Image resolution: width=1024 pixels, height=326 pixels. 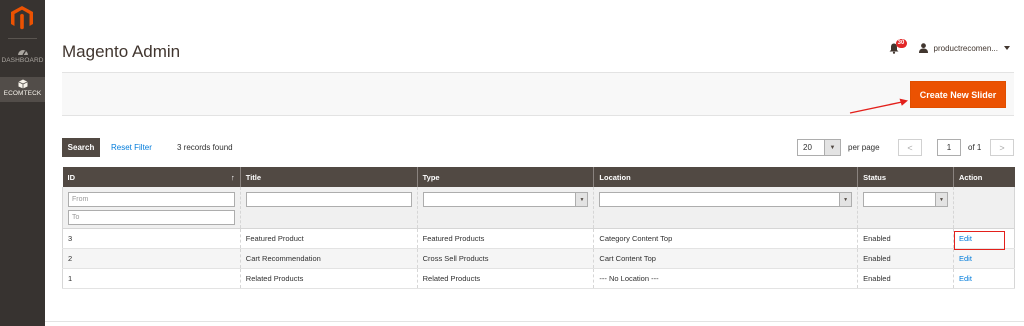 What do you see at coordinates (121, 51) in the screenshot?
I see `page-title: Magento Admin` at bounding box center [121, 51].